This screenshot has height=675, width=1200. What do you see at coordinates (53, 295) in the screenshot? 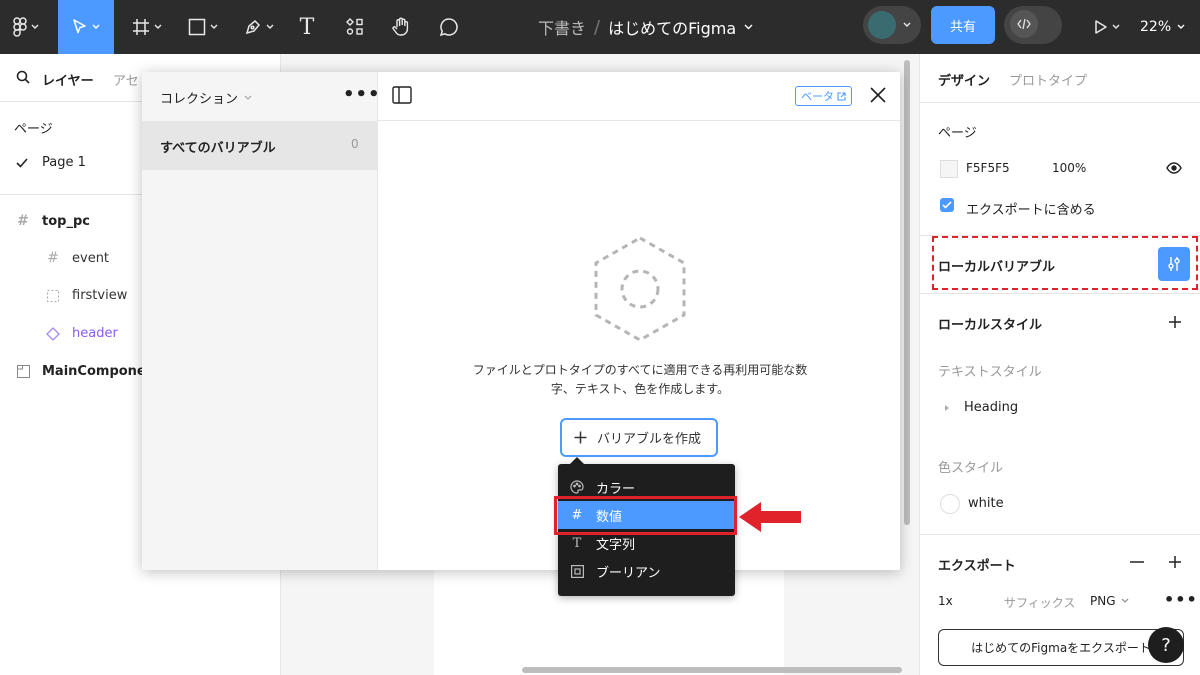
I see `dashed-frame-icon` at bounding box center [53, 295].